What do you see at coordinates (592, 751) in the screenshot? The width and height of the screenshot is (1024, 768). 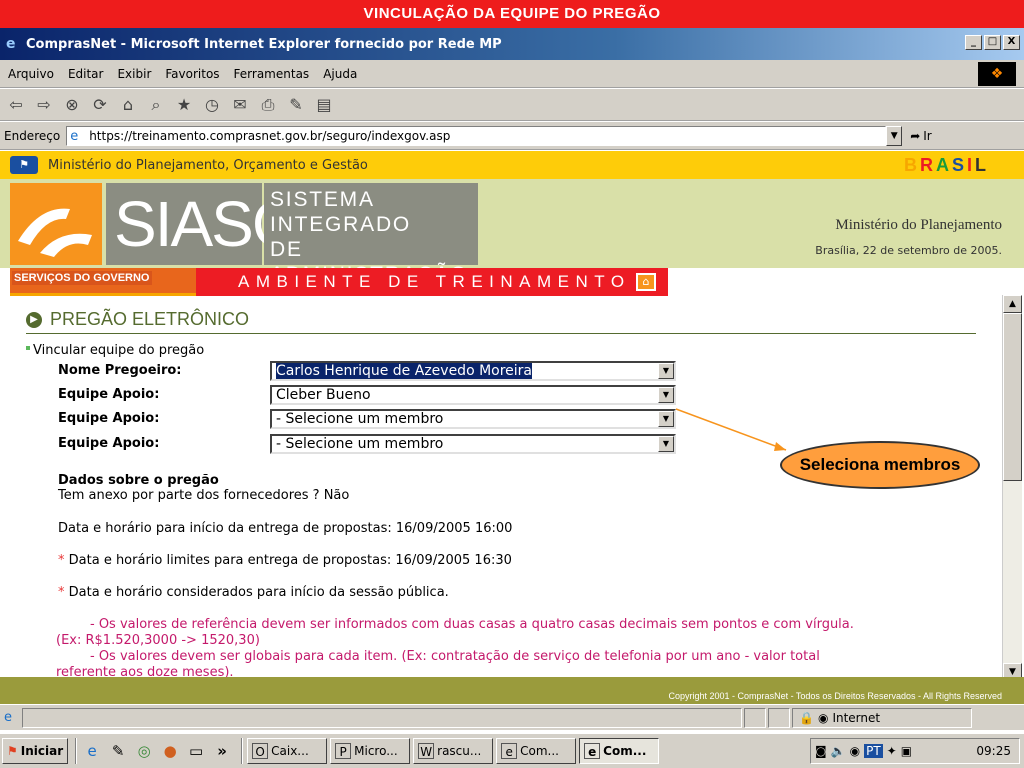 I see `ie-task-icon: e` at bounding box center [592, 751].